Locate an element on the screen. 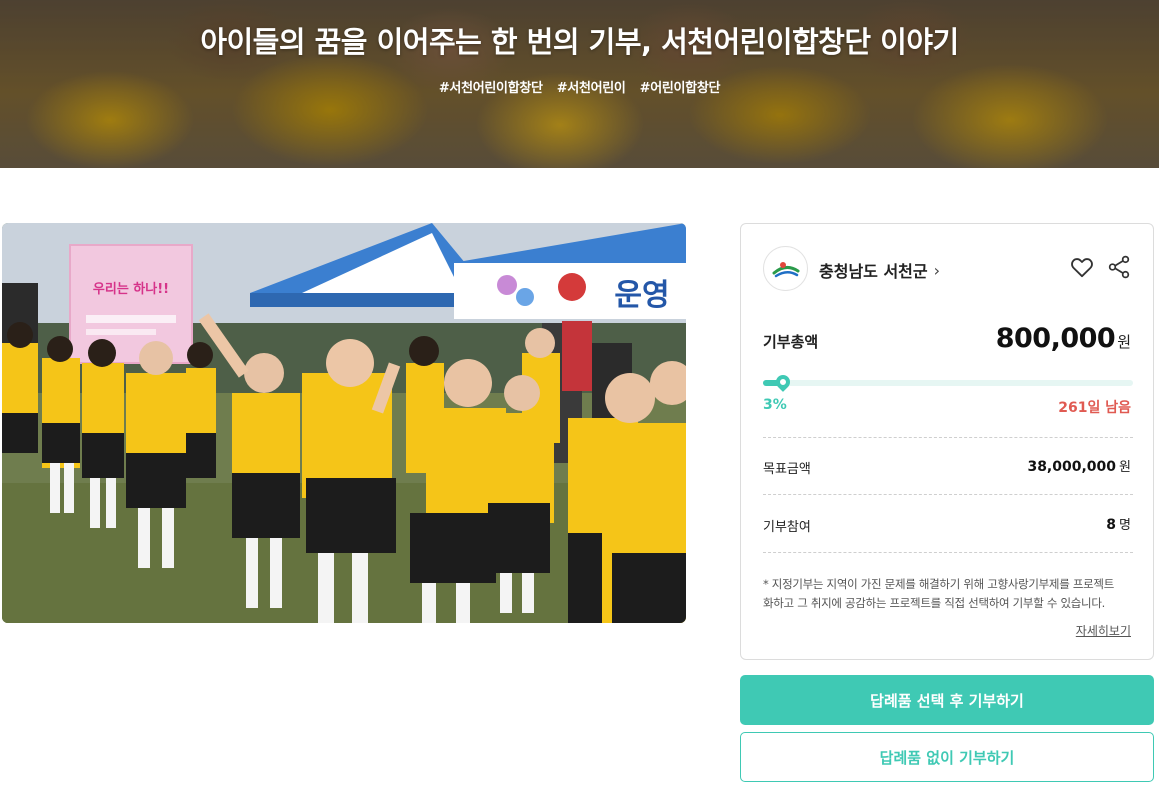 The height and width of the screenshot is (794, 1159). donate-without-gift-button: 답례품 없이 기부하기 is located at coordinates (947, 757).